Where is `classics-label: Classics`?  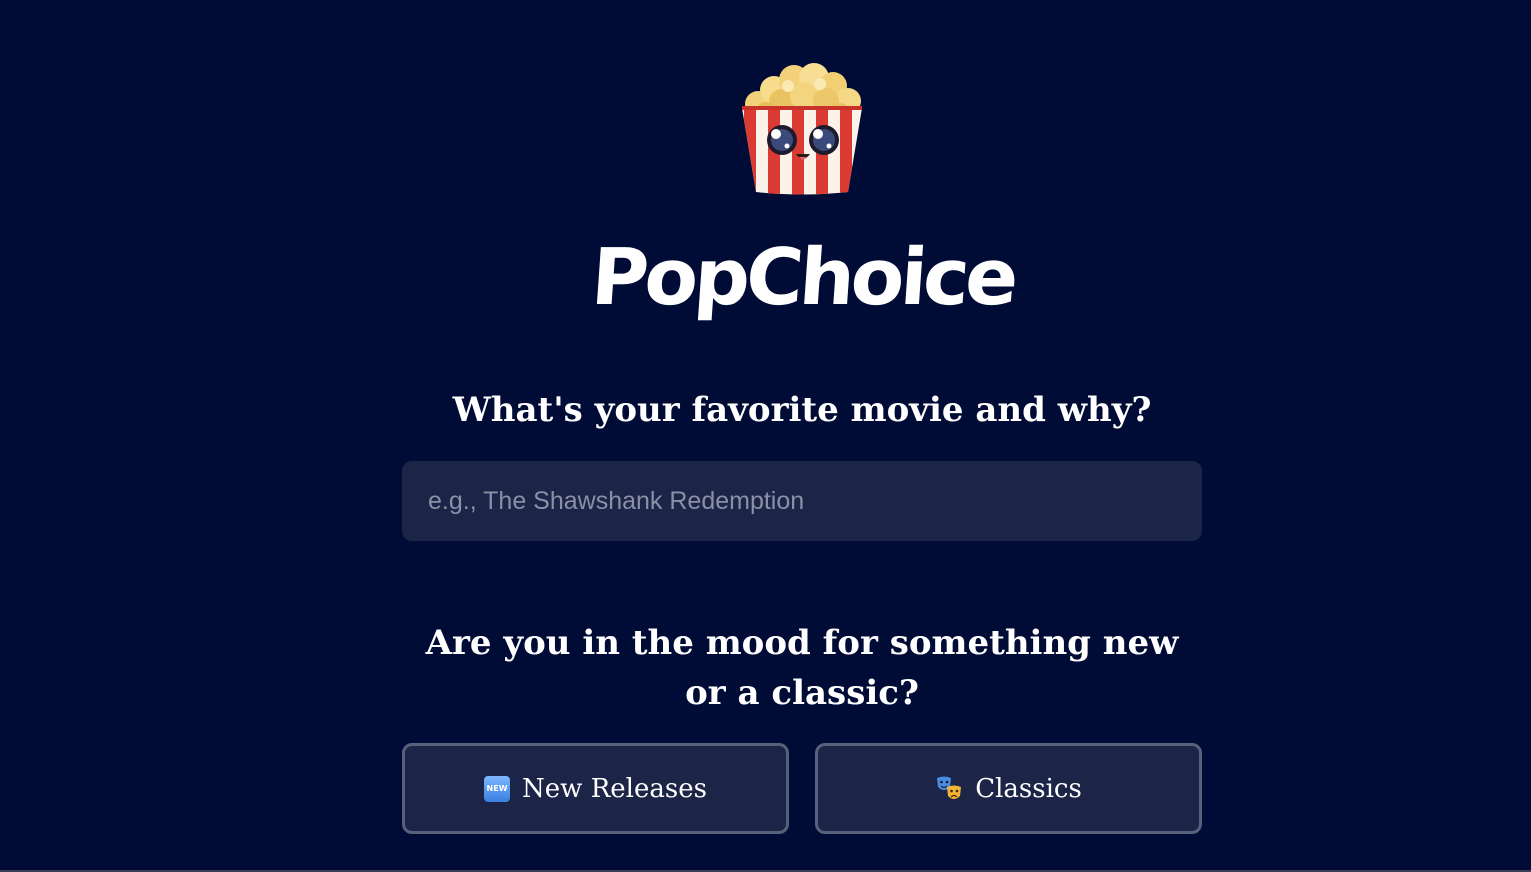 classics-label: Classics is located at coordinates (1028, 788).